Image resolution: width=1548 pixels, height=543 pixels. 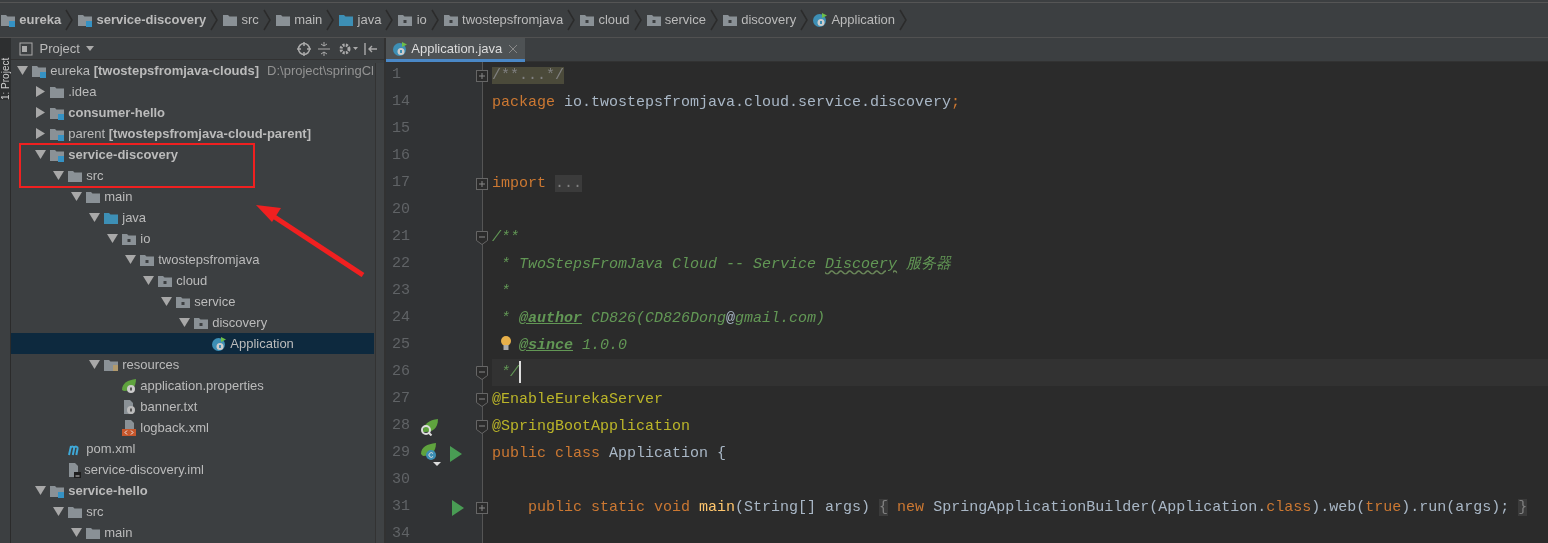 I want to click on code-line: /**, so click(x=506, y=238).